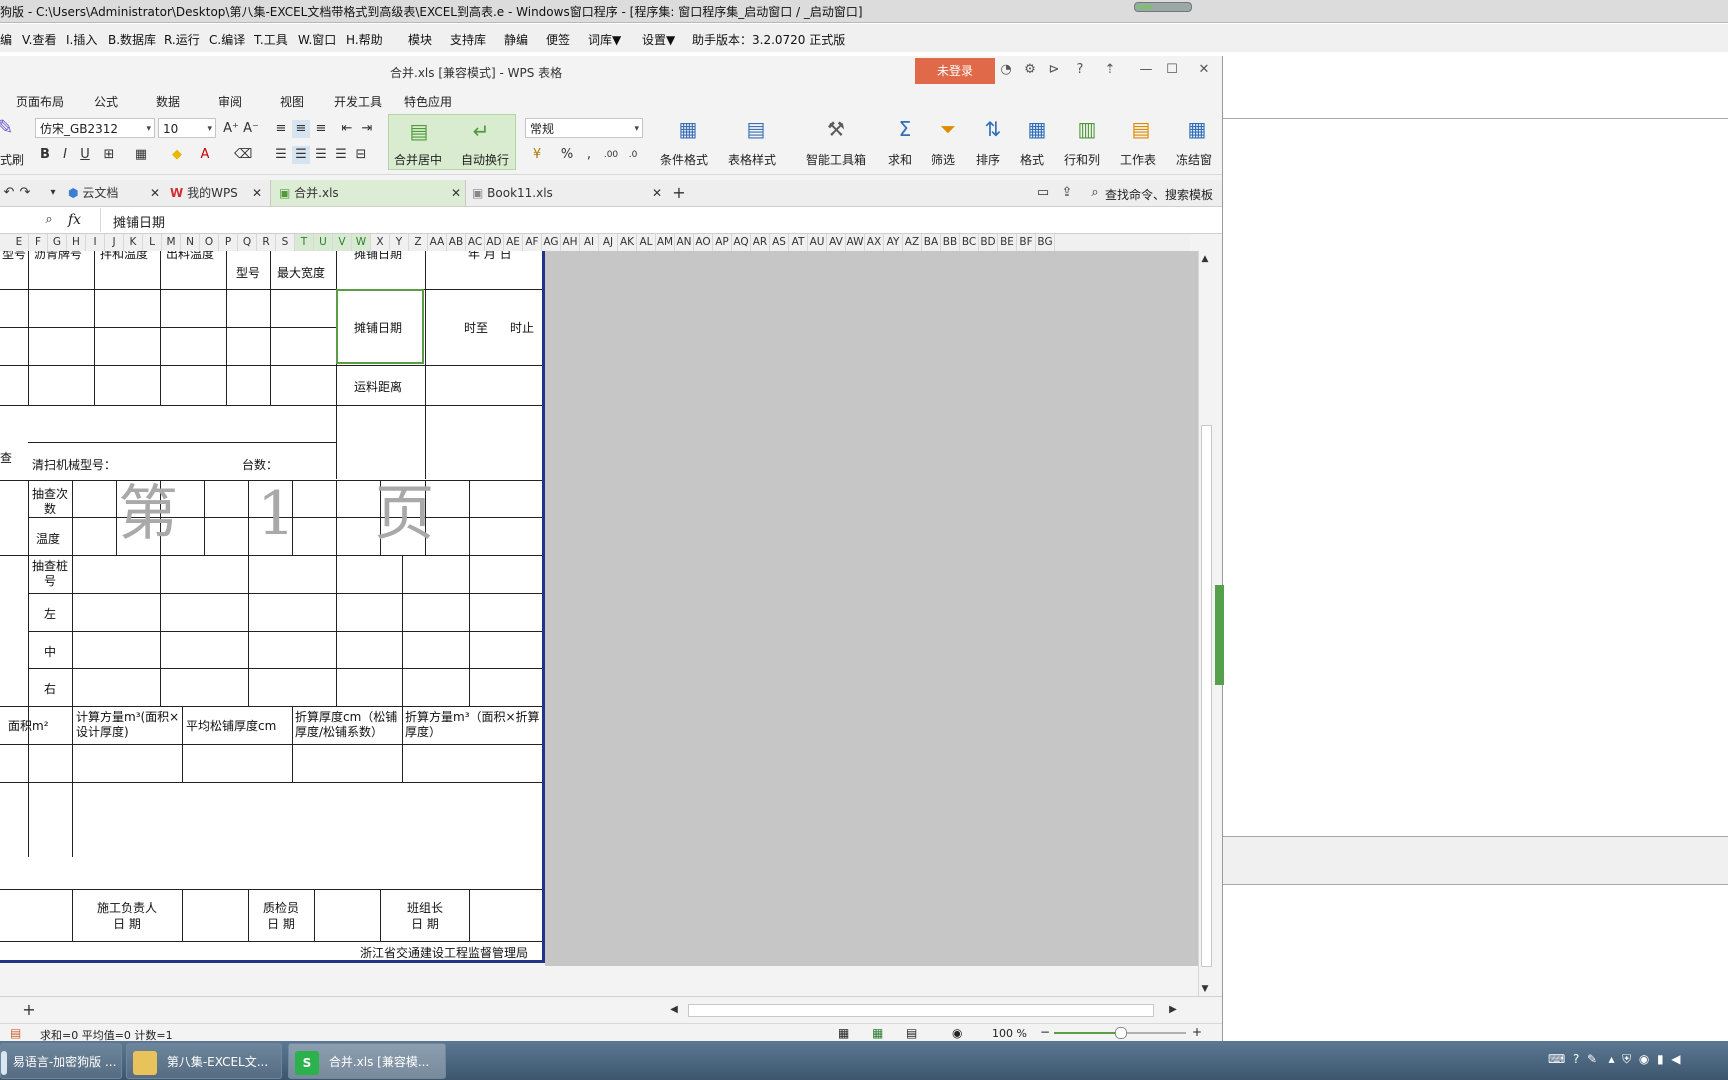 This screenshot has height=1080, width=1728. What do you see at coordinates (285, 242) in the screenshot?
I see `column-header: S` at bounding box center [285, 242].